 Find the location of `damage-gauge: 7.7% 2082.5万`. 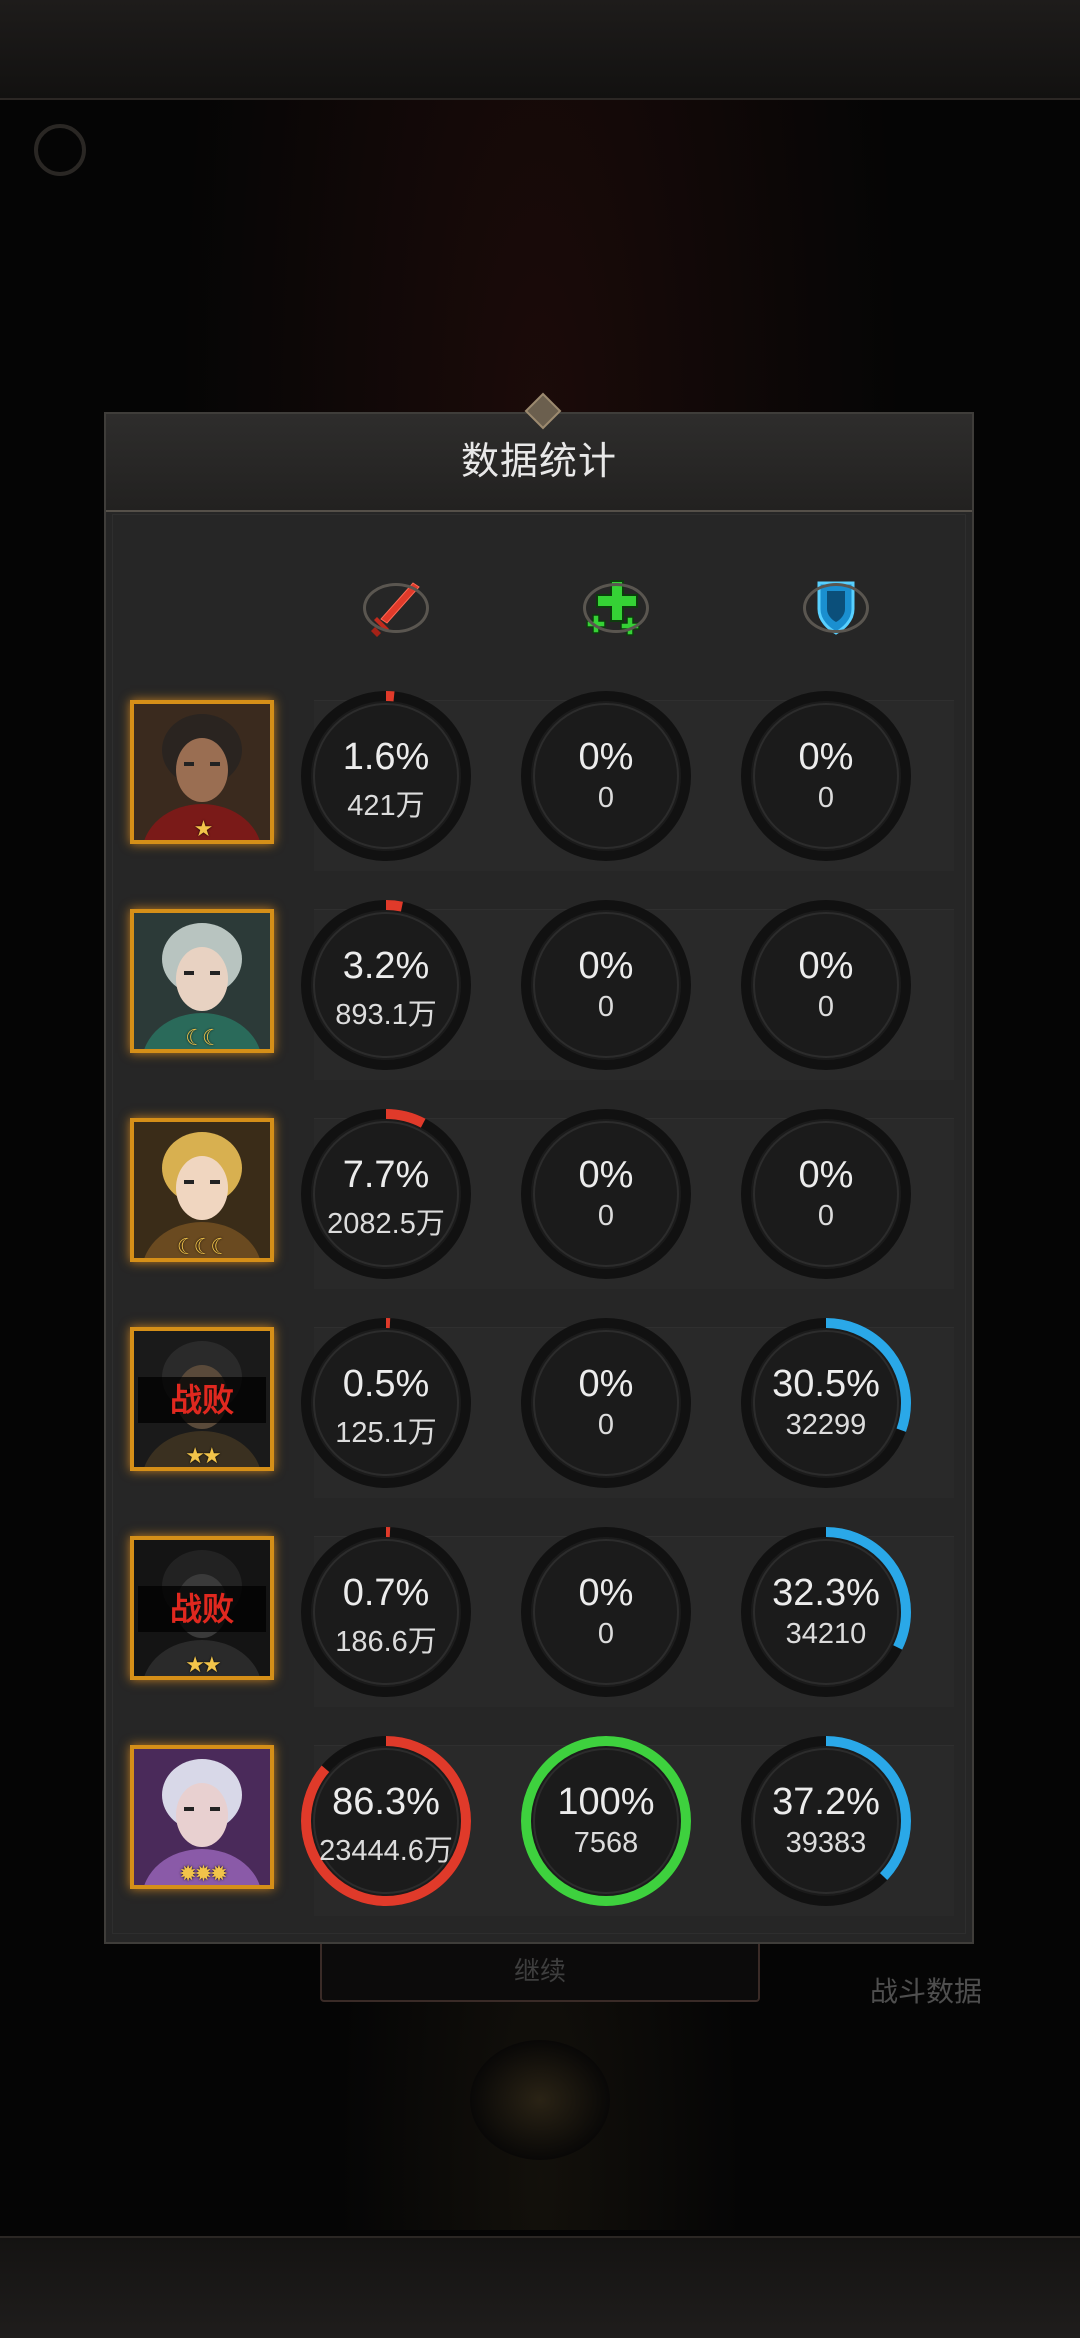

damage-gauge: 7.7% 2082.5万 is located at coordinates (386, 1194).